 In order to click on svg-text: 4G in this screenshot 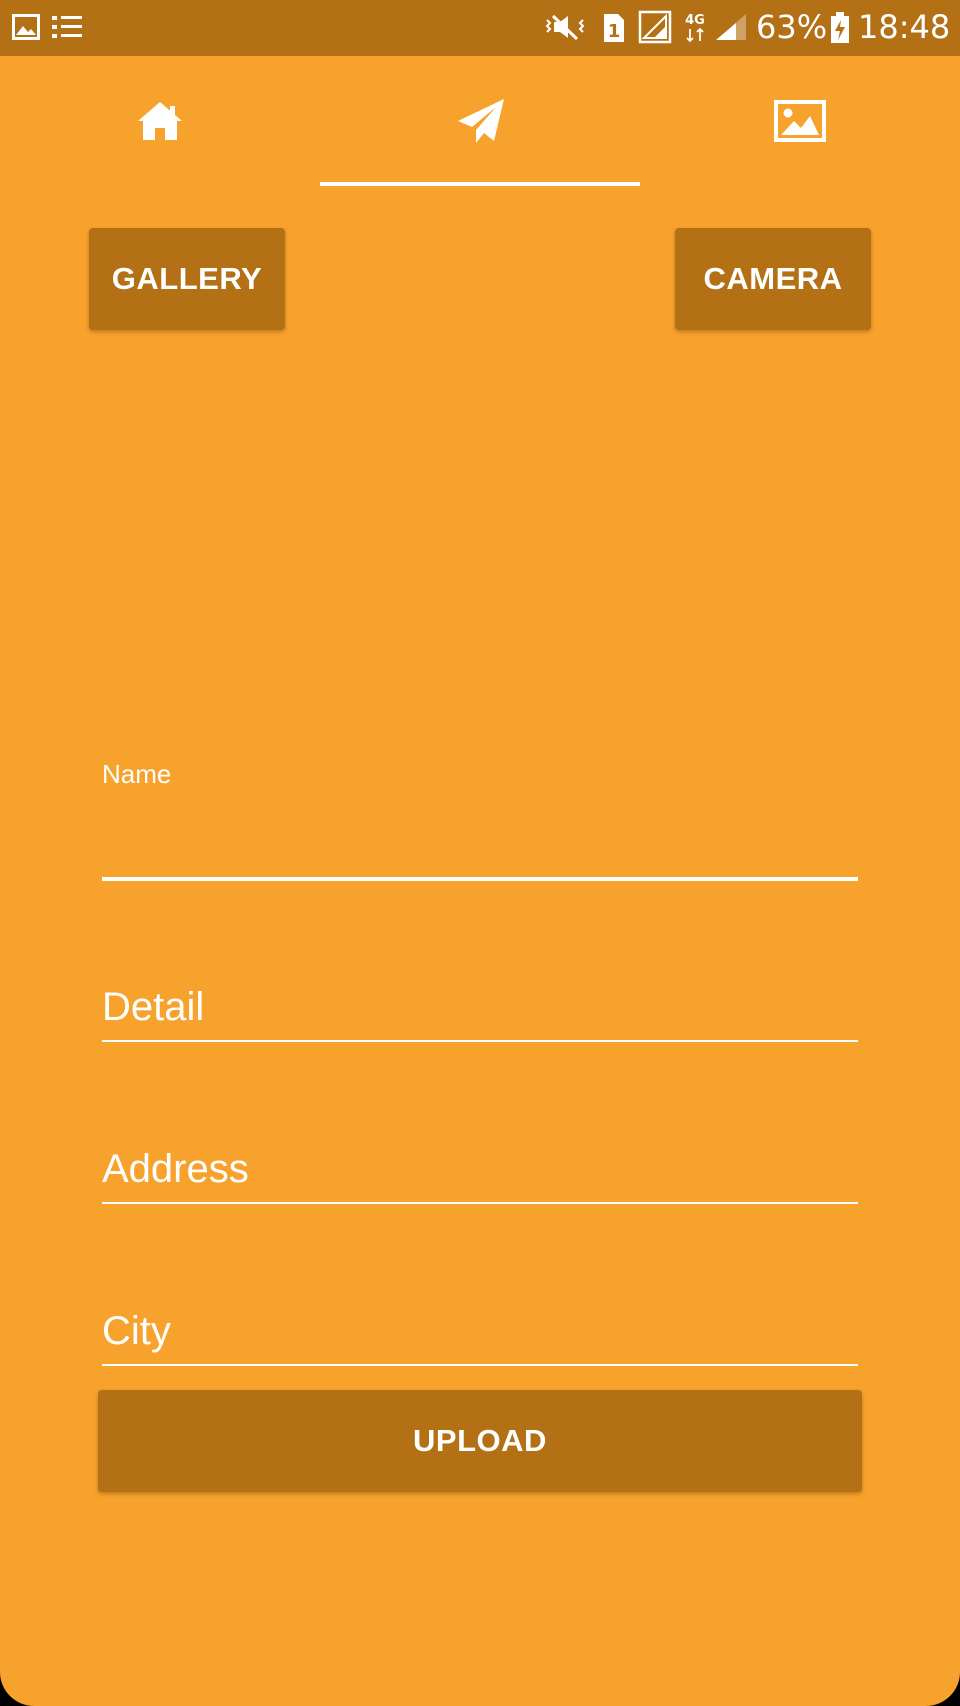, I will do `click(695, 20)`.